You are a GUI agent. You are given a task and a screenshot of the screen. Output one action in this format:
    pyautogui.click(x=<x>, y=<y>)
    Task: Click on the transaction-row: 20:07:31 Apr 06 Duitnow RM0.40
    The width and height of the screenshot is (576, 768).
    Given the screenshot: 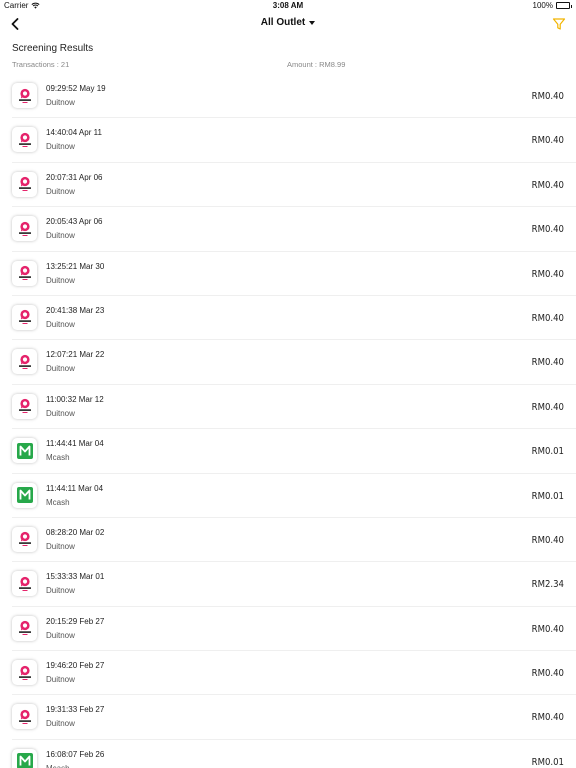 What is the action you would take?
    pyautogui.click(x=294, y=185)
    